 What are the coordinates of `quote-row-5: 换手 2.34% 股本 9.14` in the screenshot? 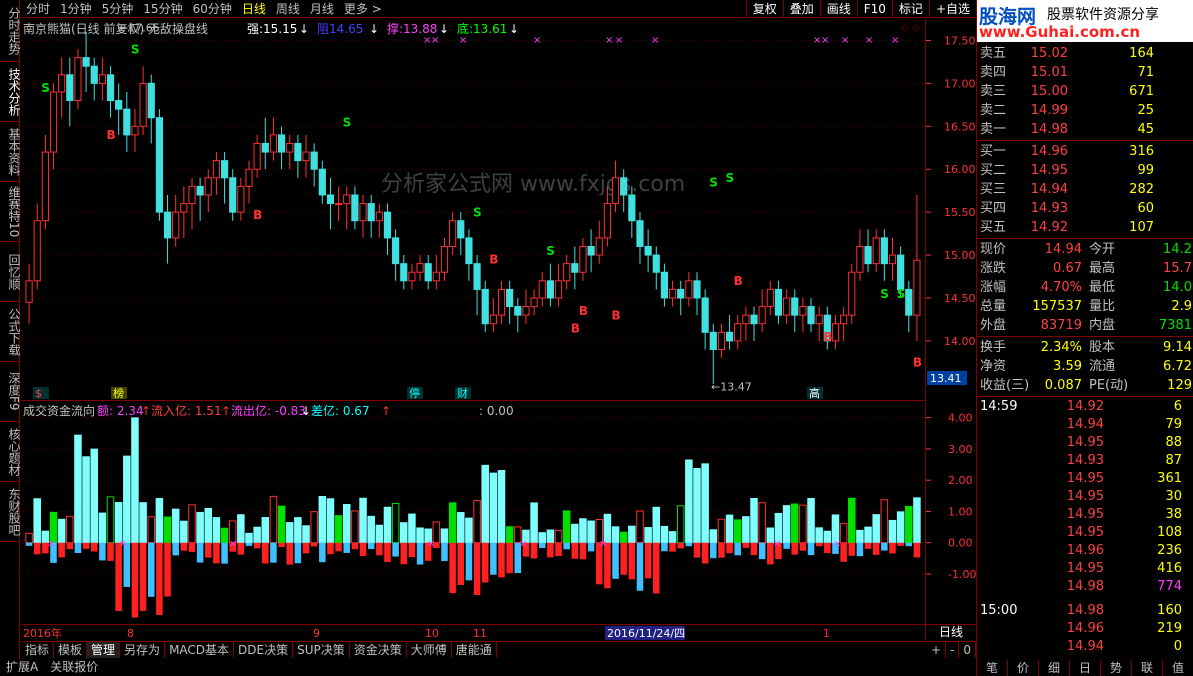 It's located at (1085, 347).